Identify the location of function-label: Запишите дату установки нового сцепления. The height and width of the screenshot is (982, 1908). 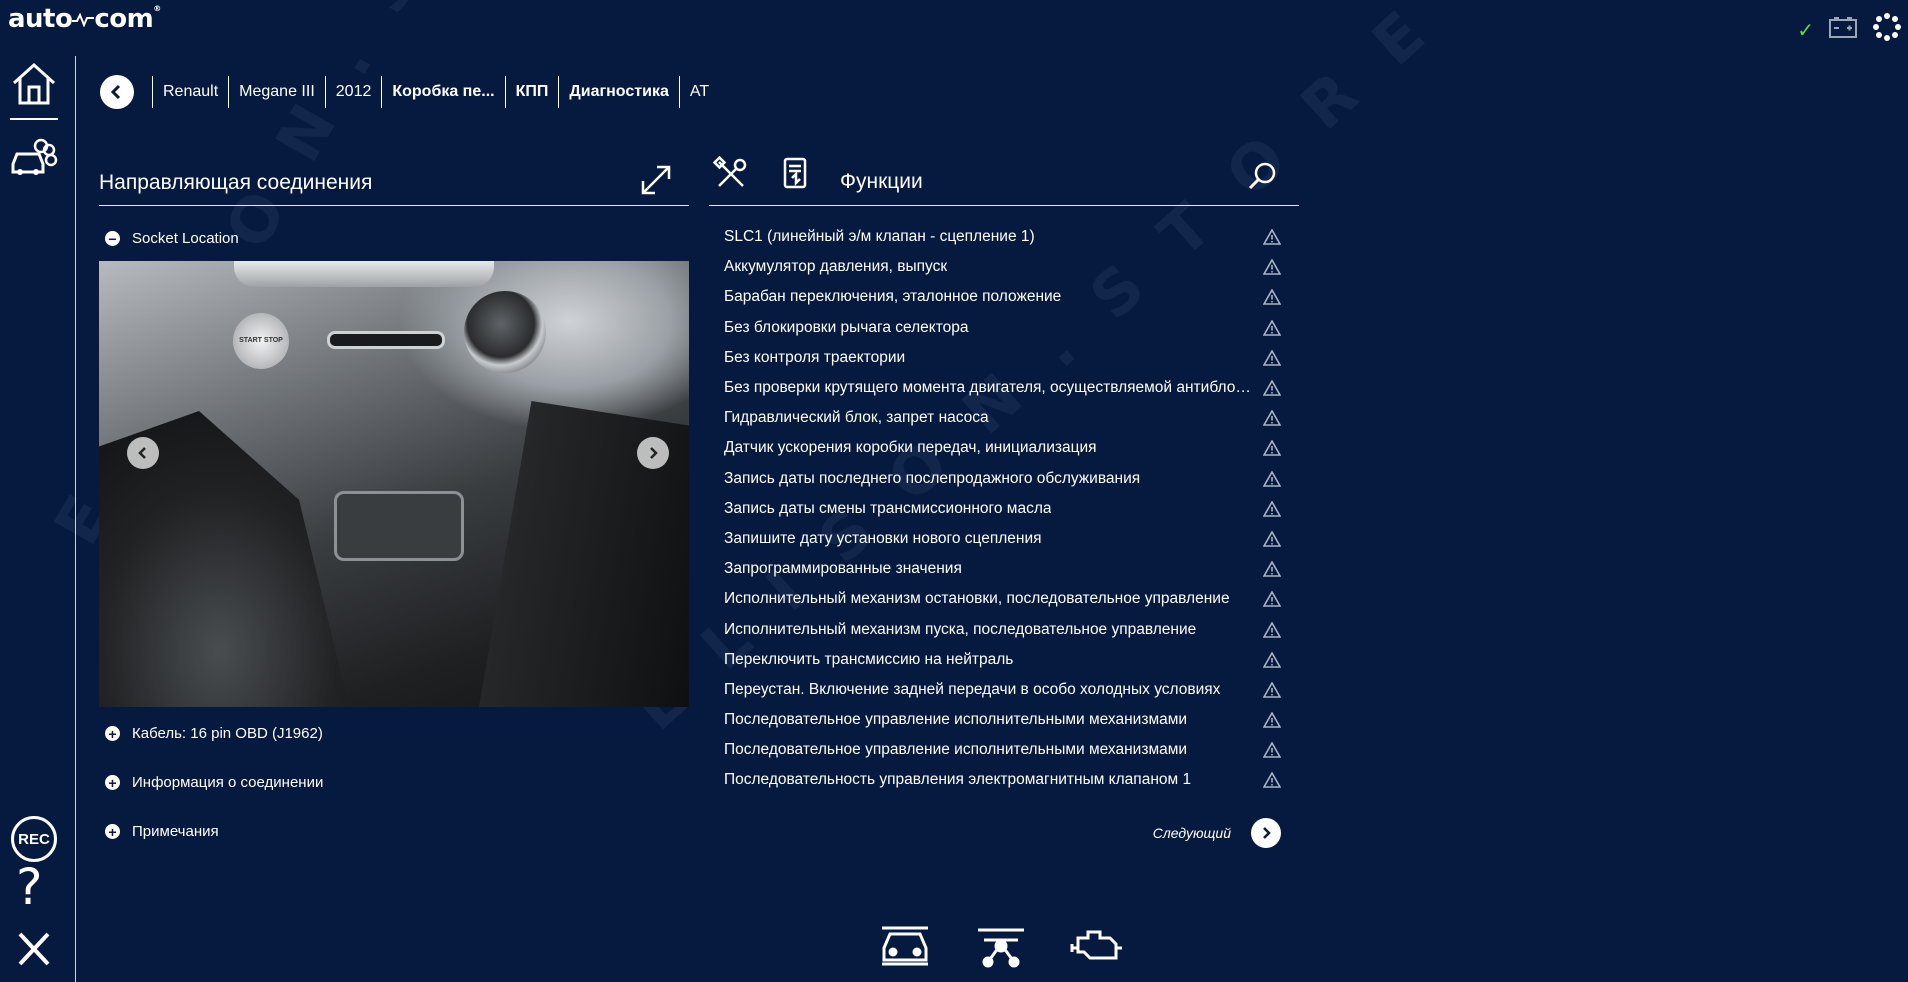
(883, 538).